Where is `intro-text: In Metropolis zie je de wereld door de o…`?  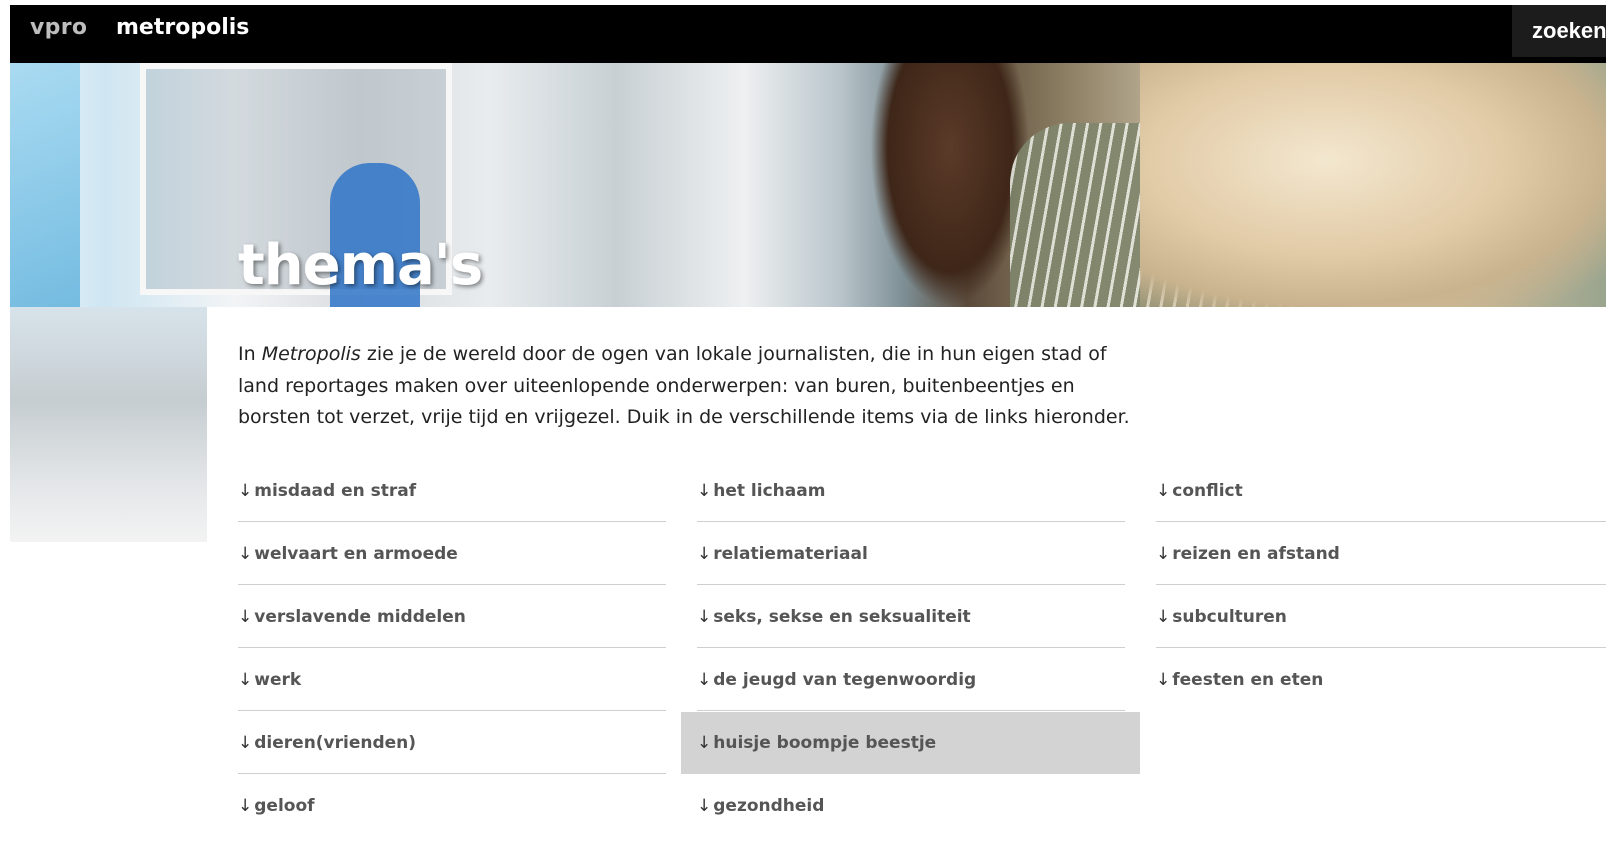 intro-text: In Metropolis zie je de wereld door de o… is located at coordinates (688, 386).